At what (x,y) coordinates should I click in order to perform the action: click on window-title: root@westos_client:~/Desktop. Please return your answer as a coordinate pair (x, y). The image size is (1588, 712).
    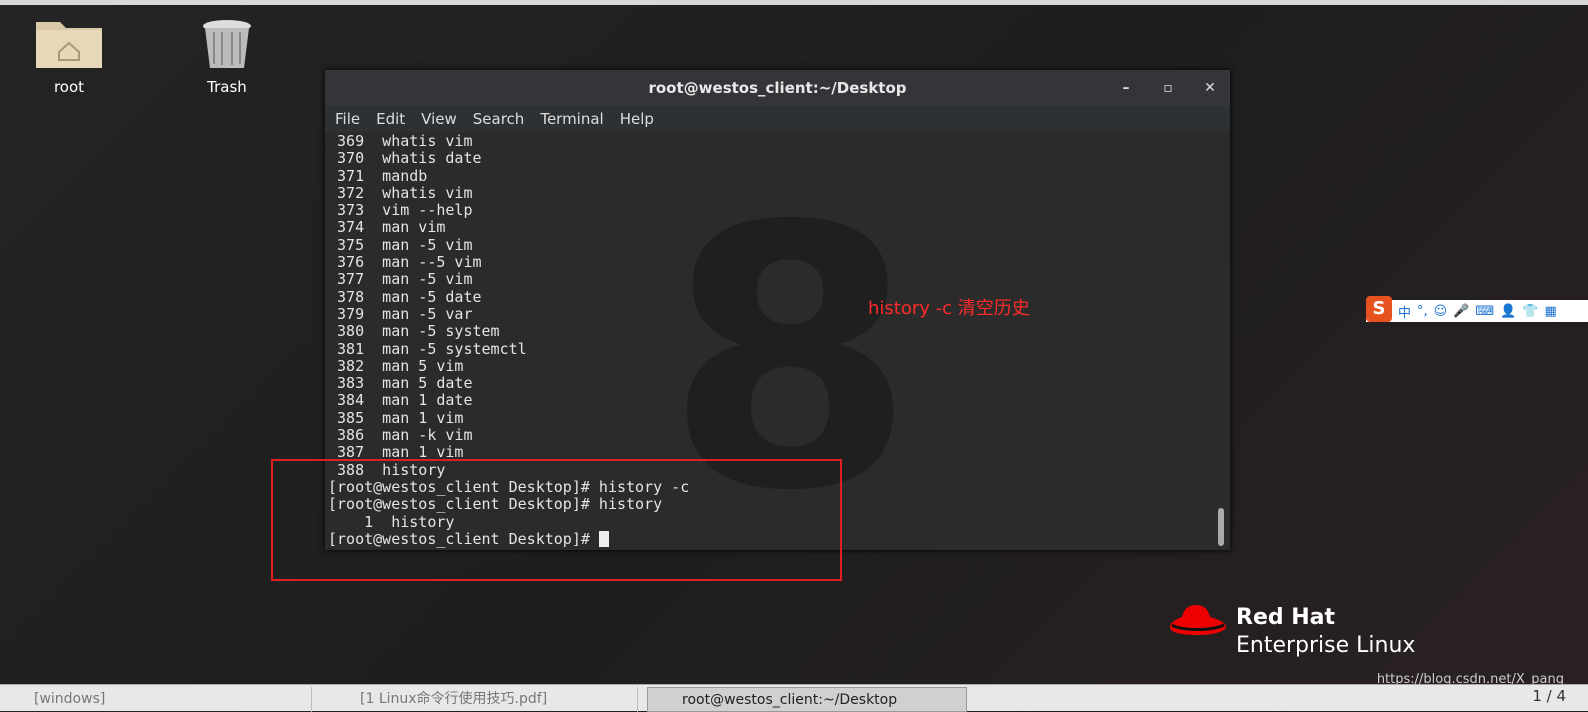
    Looking at the image, I should click on (777, 88).